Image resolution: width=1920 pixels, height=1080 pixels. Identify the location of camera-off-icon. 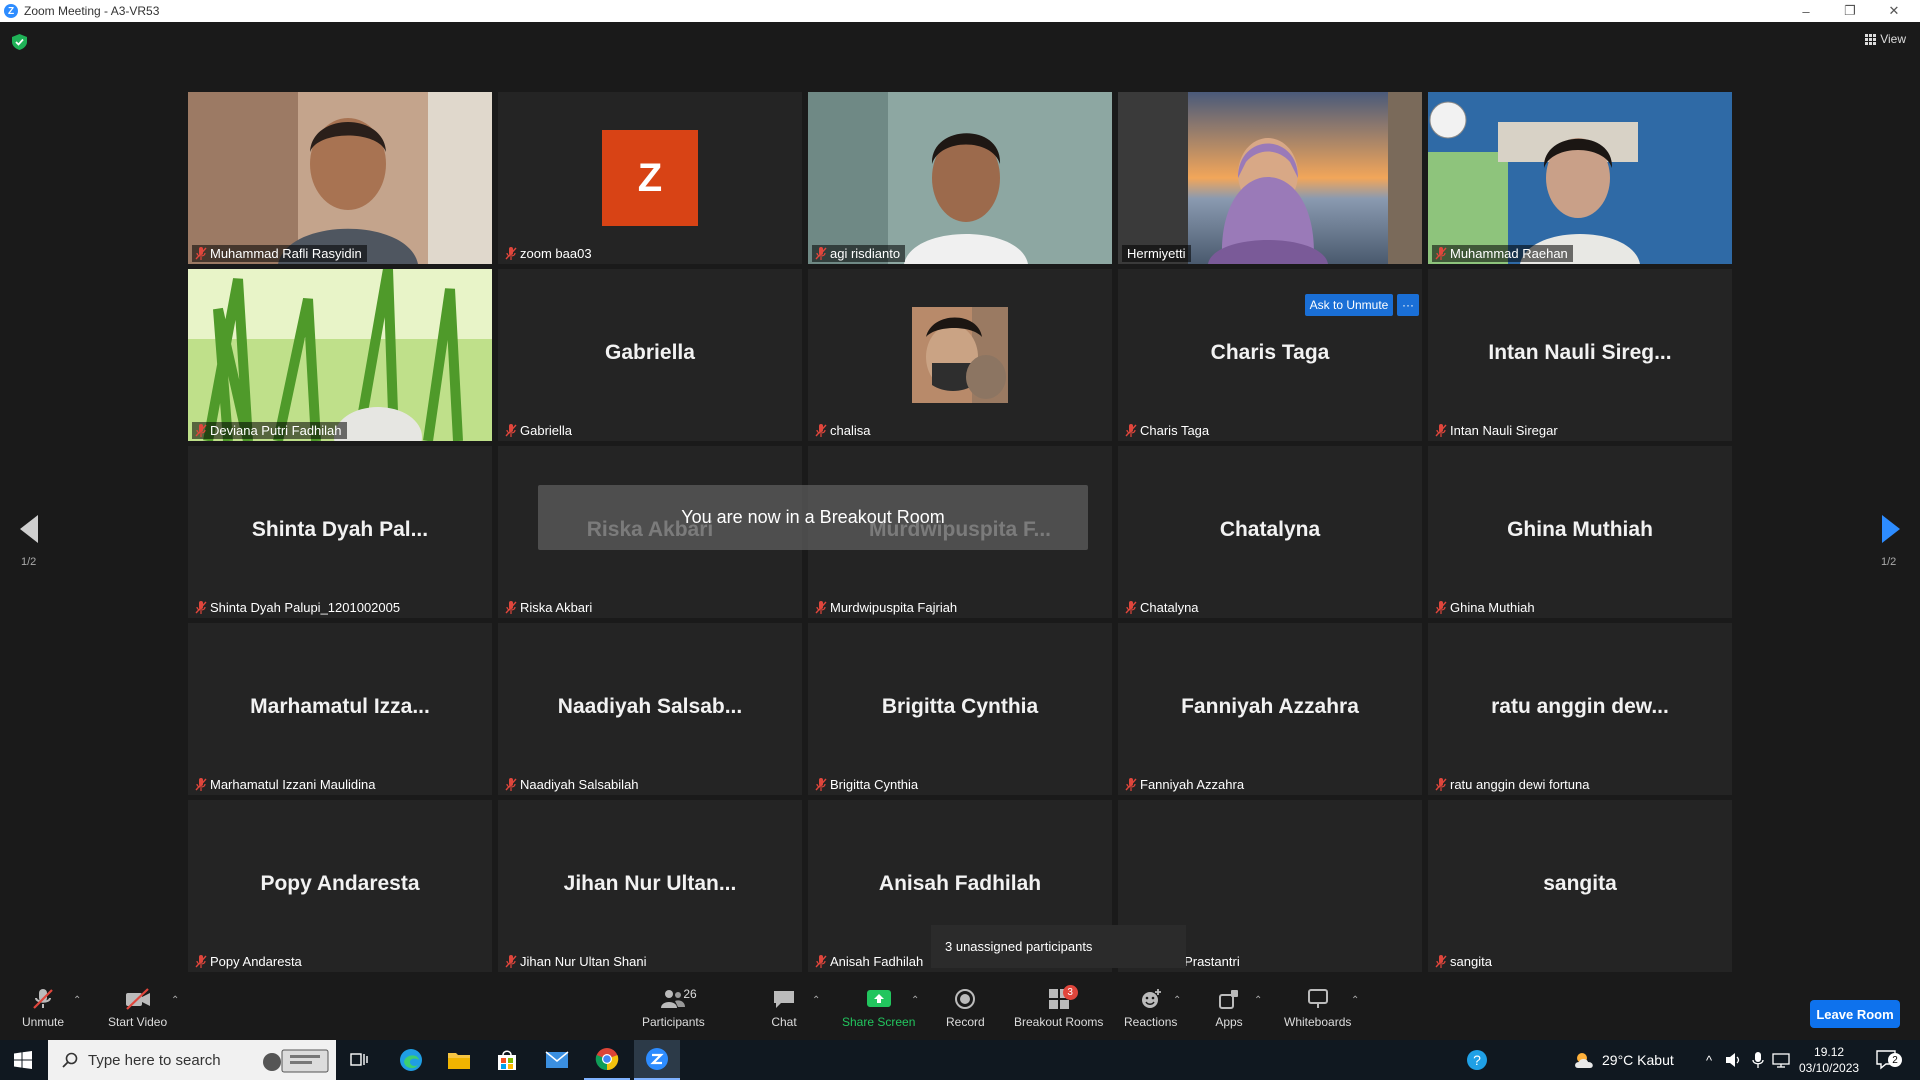
(137, 999).